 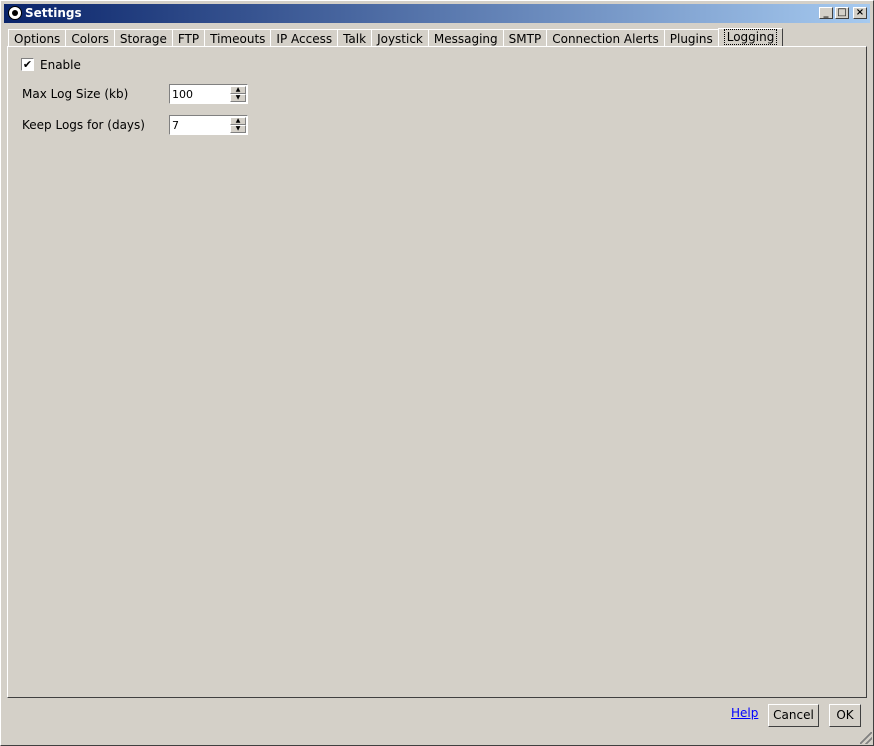 I want to click on minimize-button: _, so click(x=826, y=13).